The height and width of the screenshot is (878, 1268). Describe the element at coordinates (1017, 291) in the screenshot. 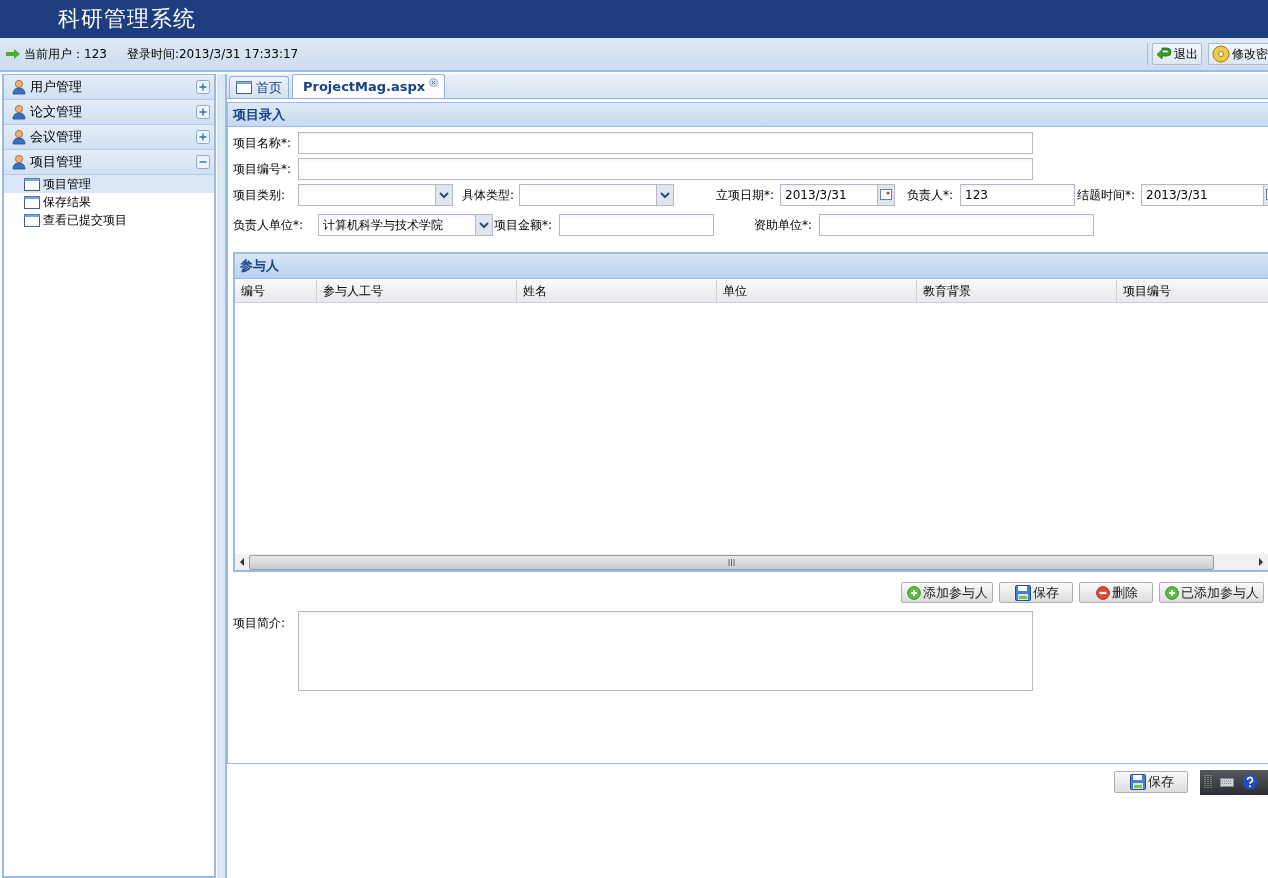

I see `column-header: 教育背景` at that location.